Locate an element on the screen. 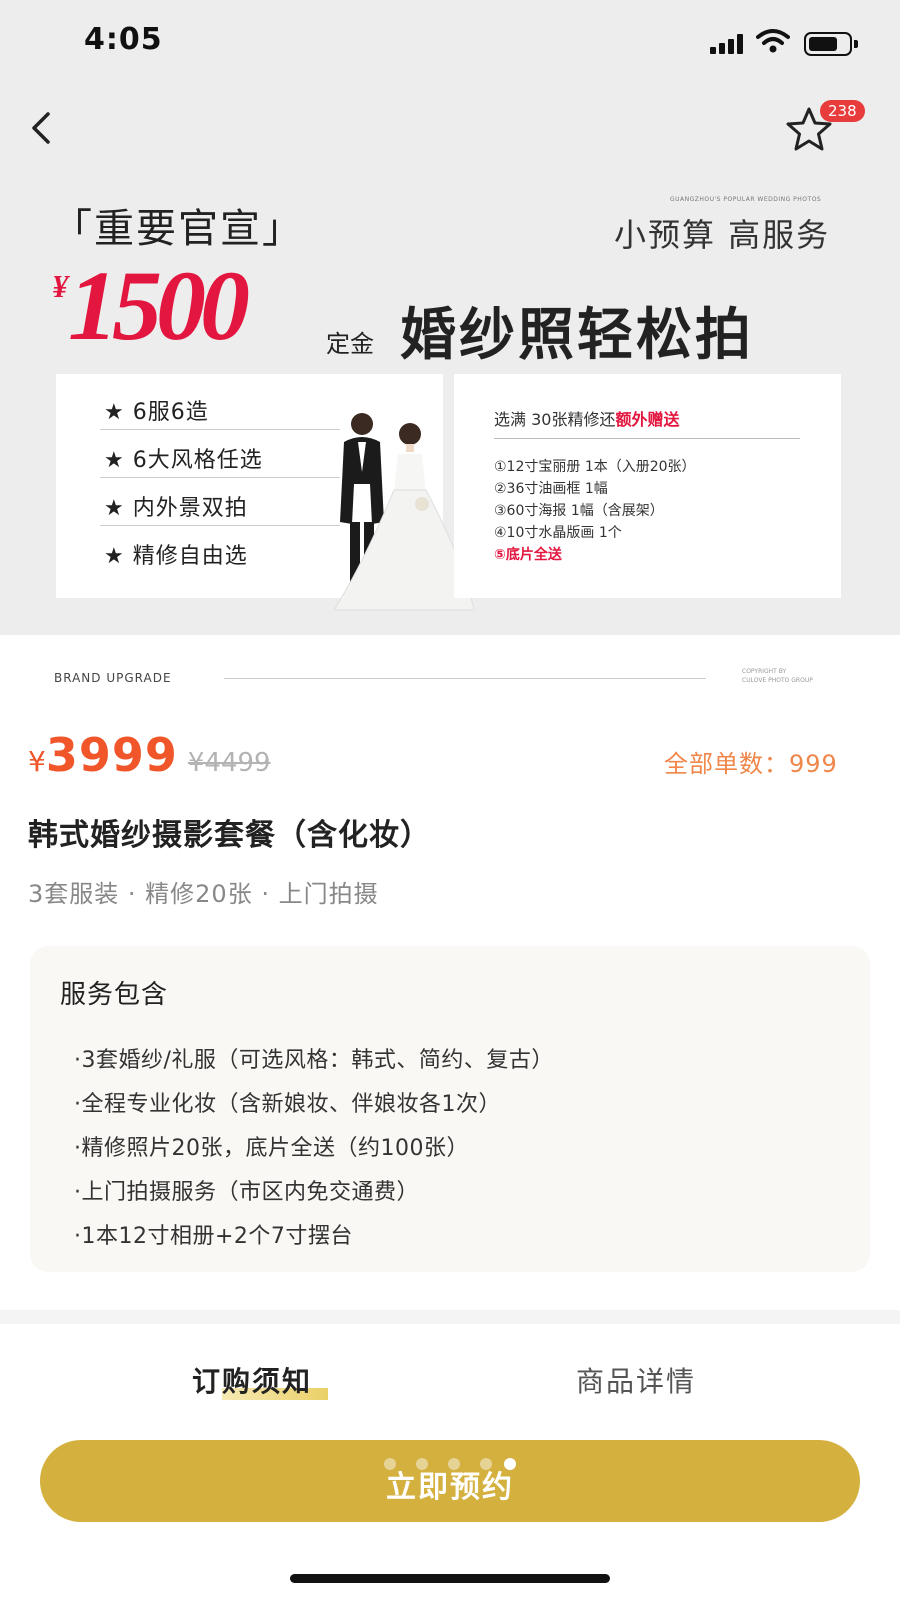 The height and width of the screenshot is (1600, 900). tab-order-notice: 订购须知 is located at coordinates (252, 1380).